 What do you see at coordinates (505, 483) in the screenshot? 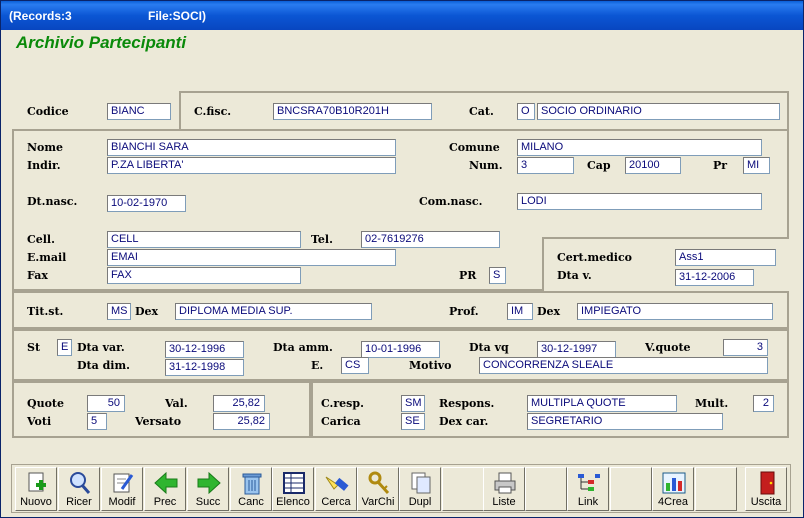
I see `printer-icon` at bounding box center [505, 483].